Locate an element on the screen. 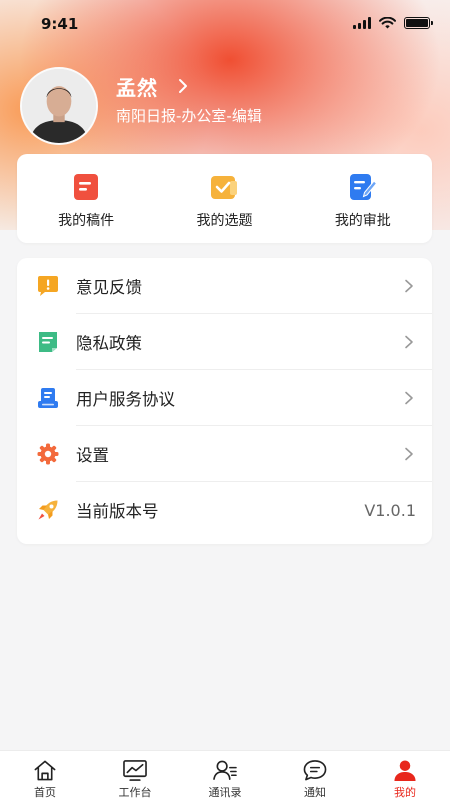 The height and width of the screenshot is (800, 450). cellular-signal-icon is located at coordinates (362, 23).